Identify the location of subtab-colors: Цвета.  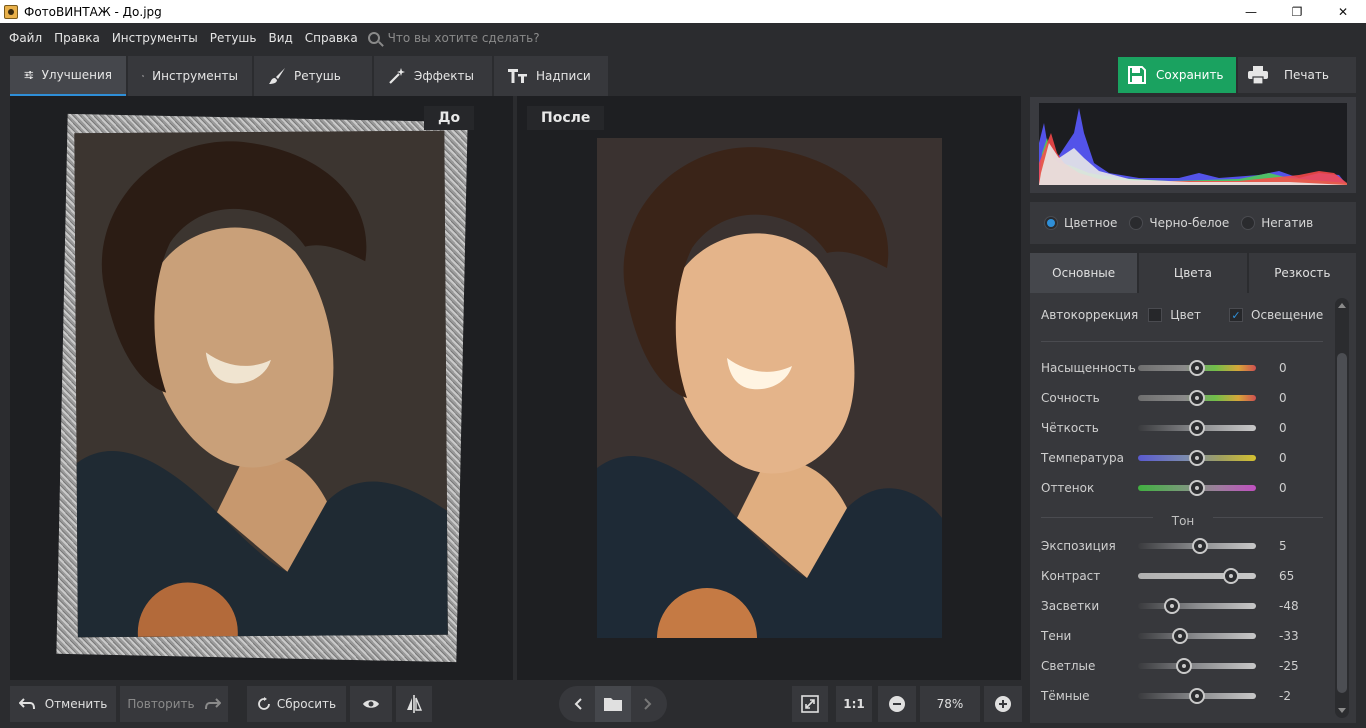
(1193, 273).